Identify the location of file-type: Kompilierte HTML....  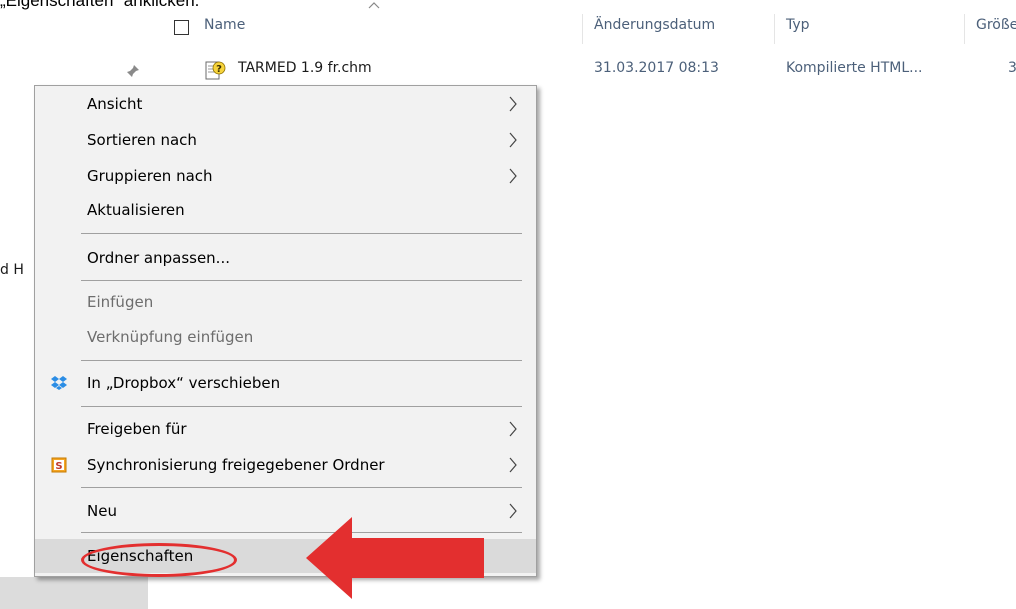
(854, 68).